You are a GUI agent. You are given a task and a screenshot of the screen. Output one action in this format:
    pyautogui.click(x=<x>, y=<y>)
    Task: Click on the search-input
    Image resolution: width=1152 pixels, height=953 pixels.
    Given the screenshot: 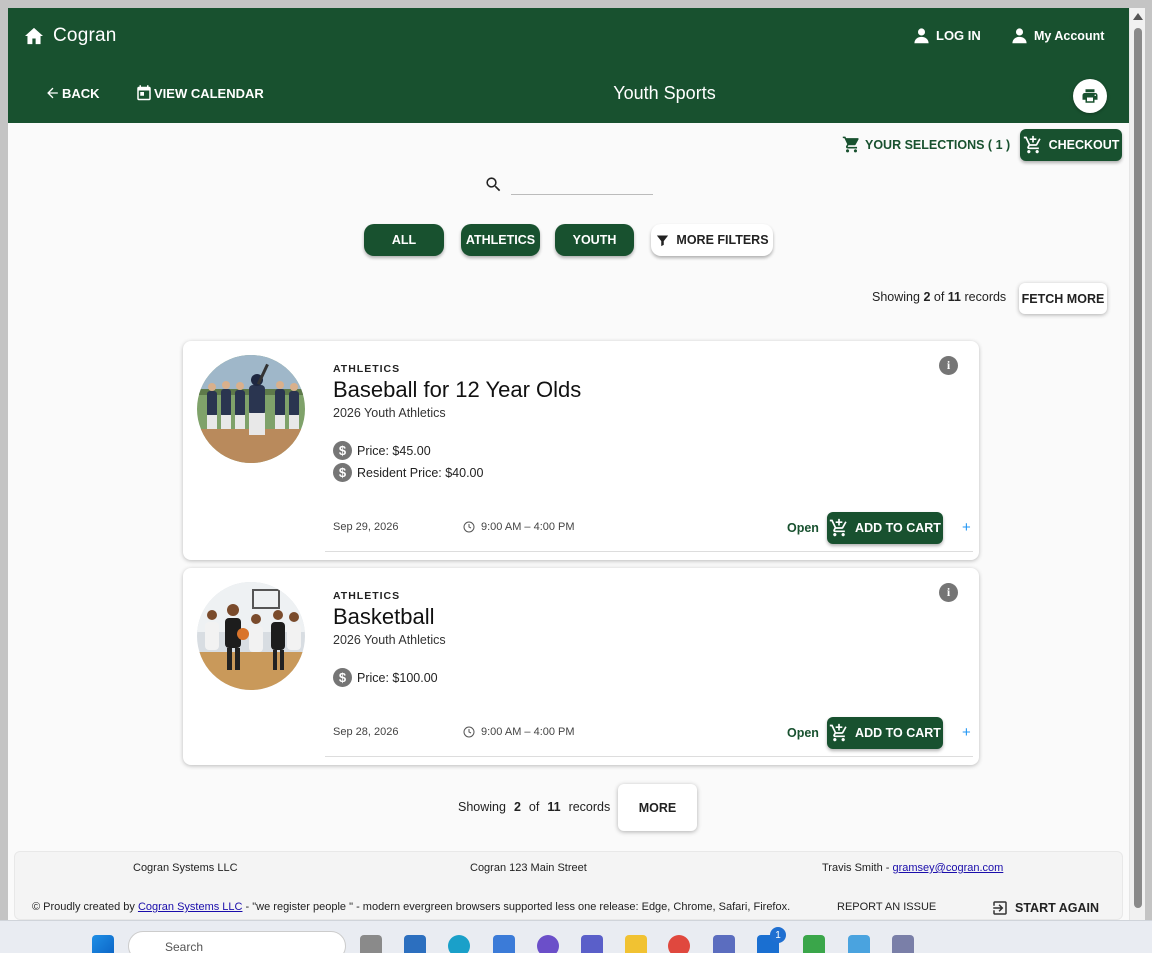 What is the action you would take?
    pyautogui.click(x=582, y=184)
    